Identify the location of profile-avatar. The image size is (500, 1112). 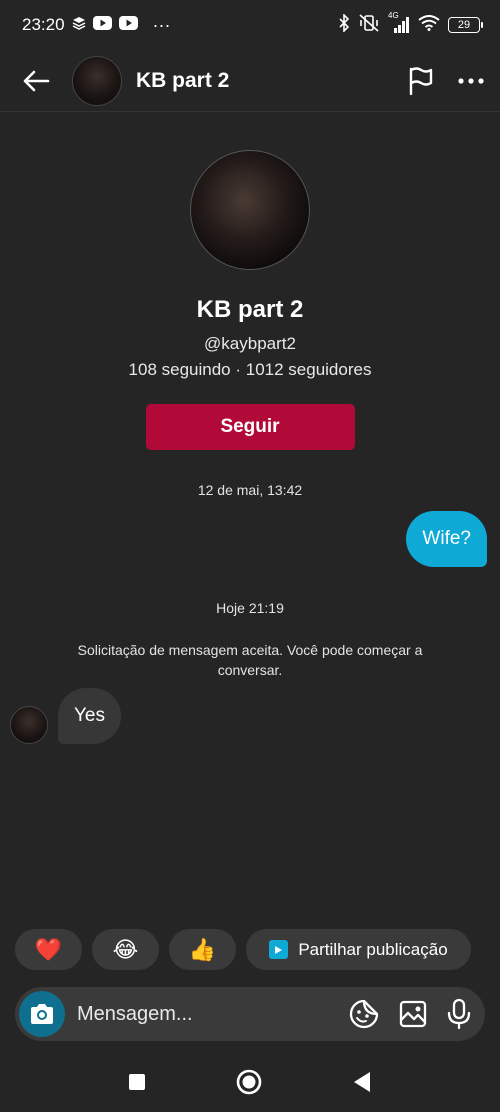
(250, 210).